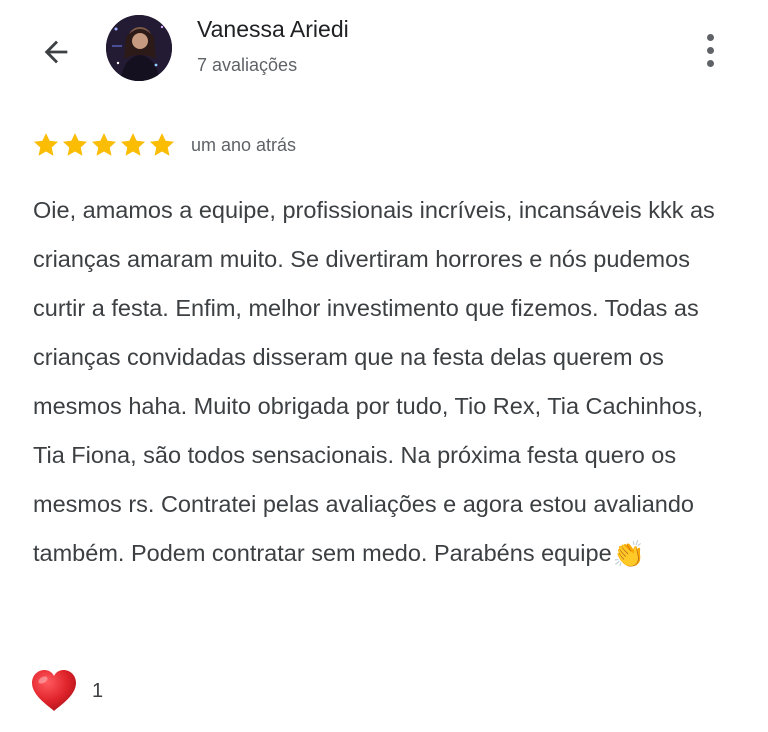 The height and width of the screenshot is (732, 768). I want to click on reaction-count: 1, so click(98, 690).